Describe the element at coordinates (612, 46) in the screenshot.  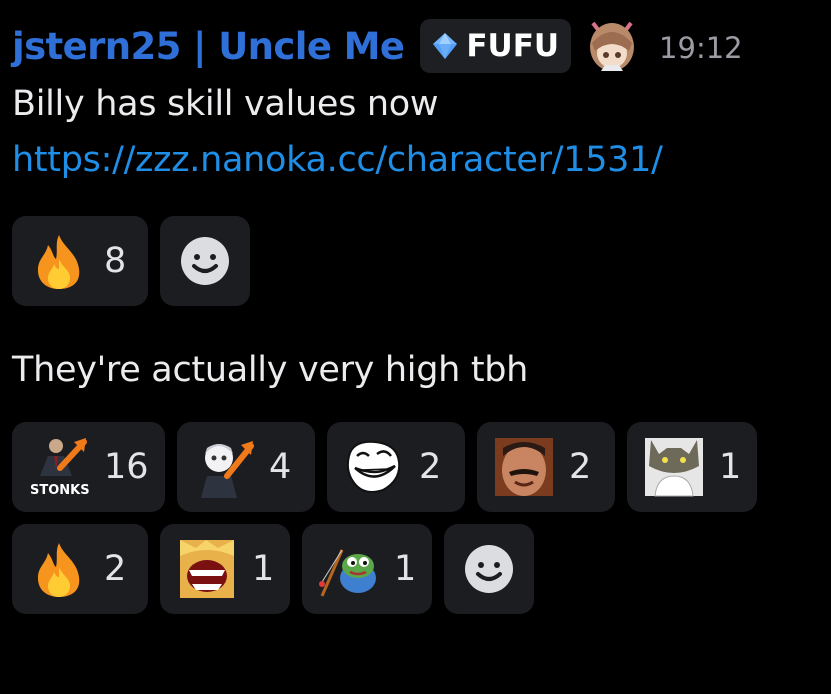
I see `avatar` at that location.